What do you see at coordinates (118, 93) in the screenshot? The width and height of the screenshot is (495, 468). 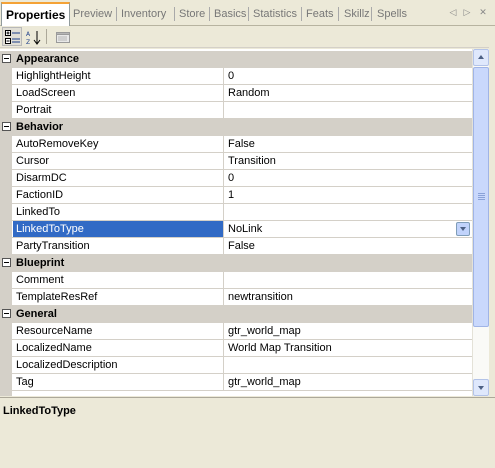 I see `property-name: LoadScreen` at bounding box center [118, 93].